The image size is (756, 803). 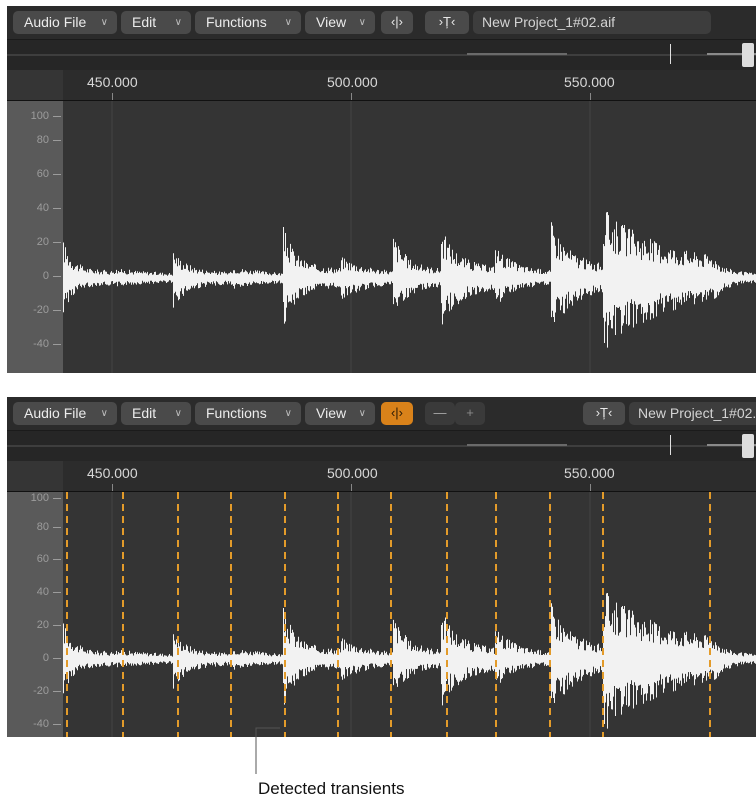 What do you see at coordinates (352, 473) in the screenshot?
I see `ruler-label: 500.000` at bounding box center [352, 473].